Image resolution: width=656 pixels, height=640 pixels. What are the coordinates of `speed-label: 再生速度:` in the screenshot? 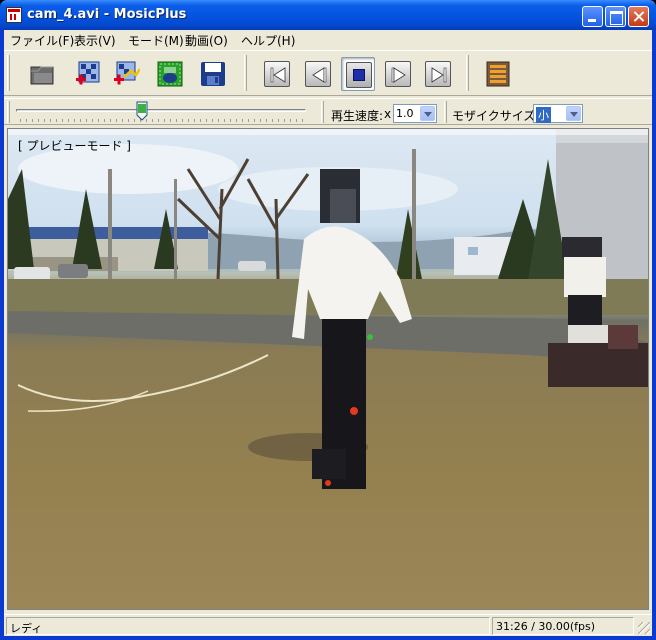 It's located at (357, 116).